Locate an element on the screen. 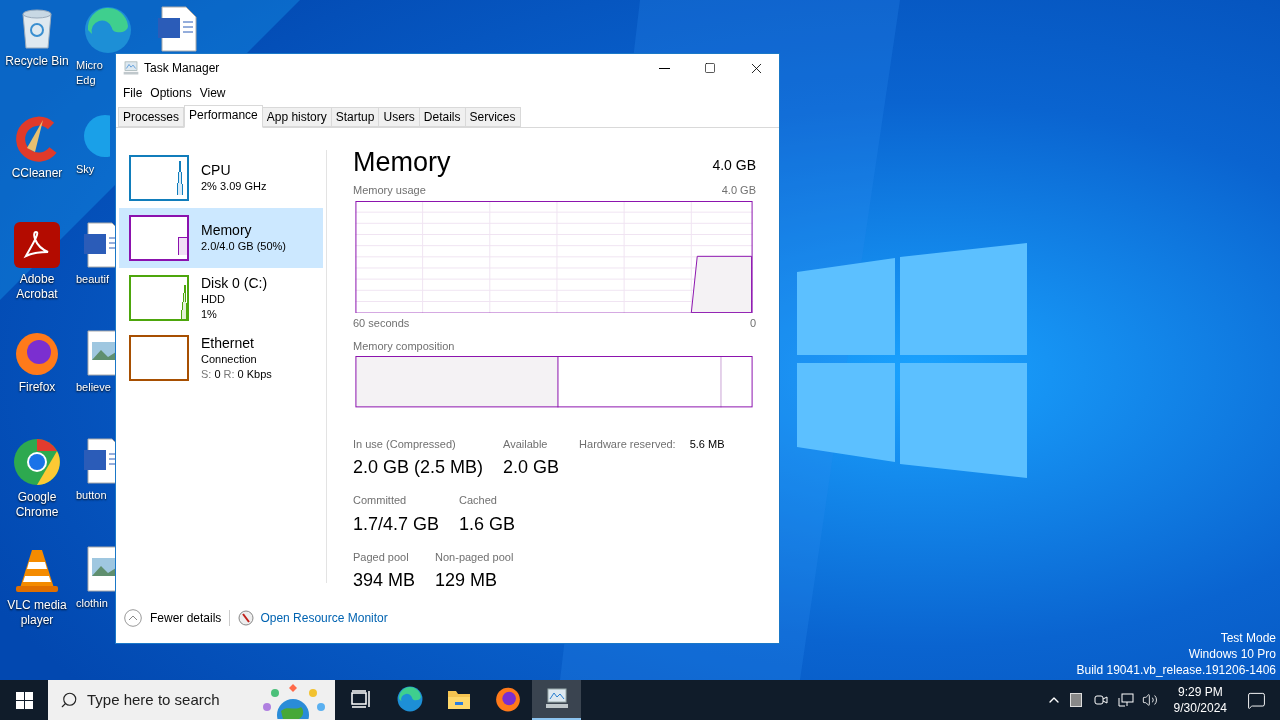  tab: Startup is located at coordinates (355, 117).